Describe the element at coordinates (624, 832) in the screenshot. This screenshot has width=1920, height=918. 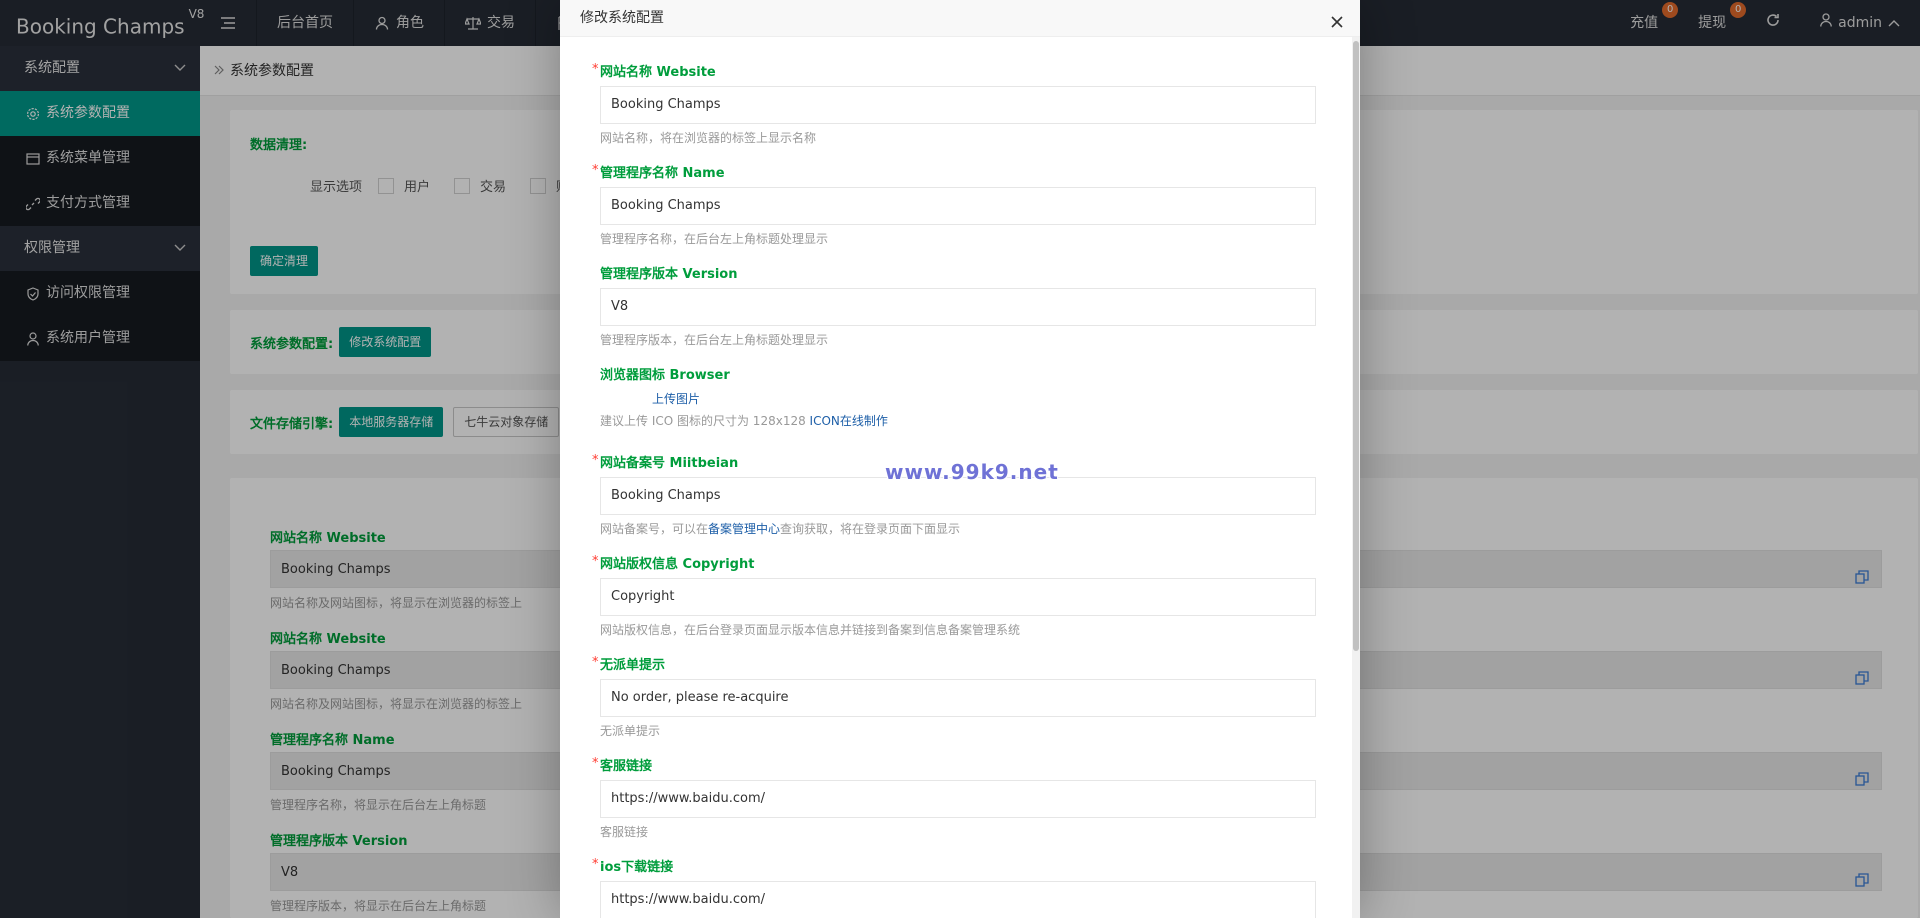
I see `field-help: 客服链接` at that location.